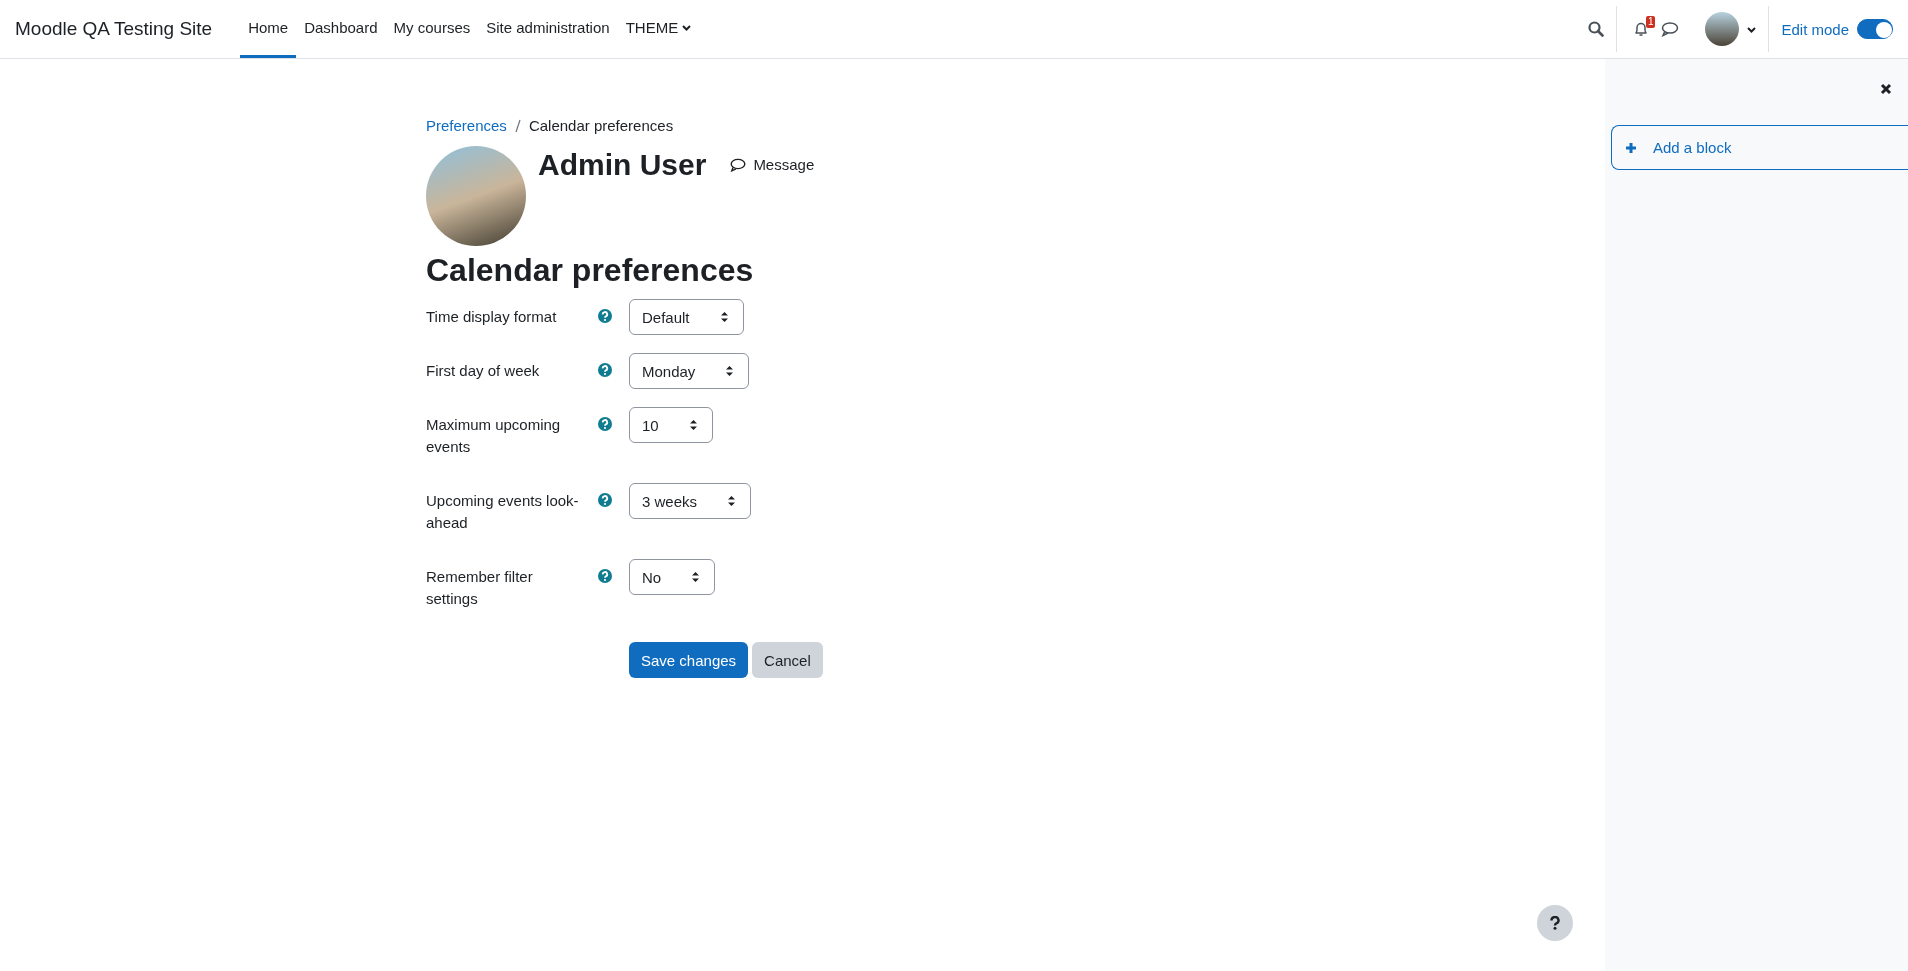 This screenshot has height=971, width=1908. What do you see at coordinates (503, 512) in the screenshot?
I see `field-label: Upcoming events look-ahead` at bounding box center [503, 512].